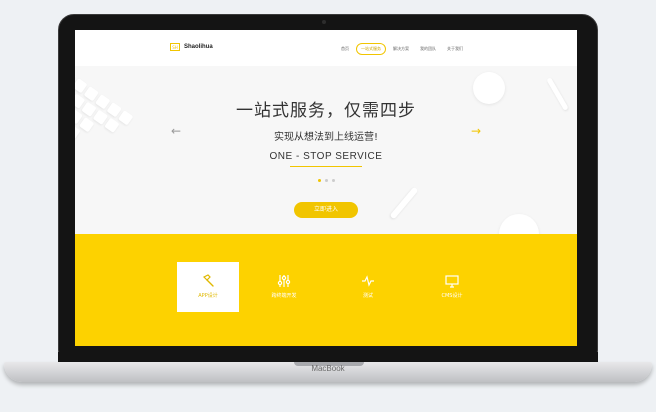 Image resolution: width=656 pixels, height=412 pixels. I want to click on enter-button: 立即进入, so click(326, 210).